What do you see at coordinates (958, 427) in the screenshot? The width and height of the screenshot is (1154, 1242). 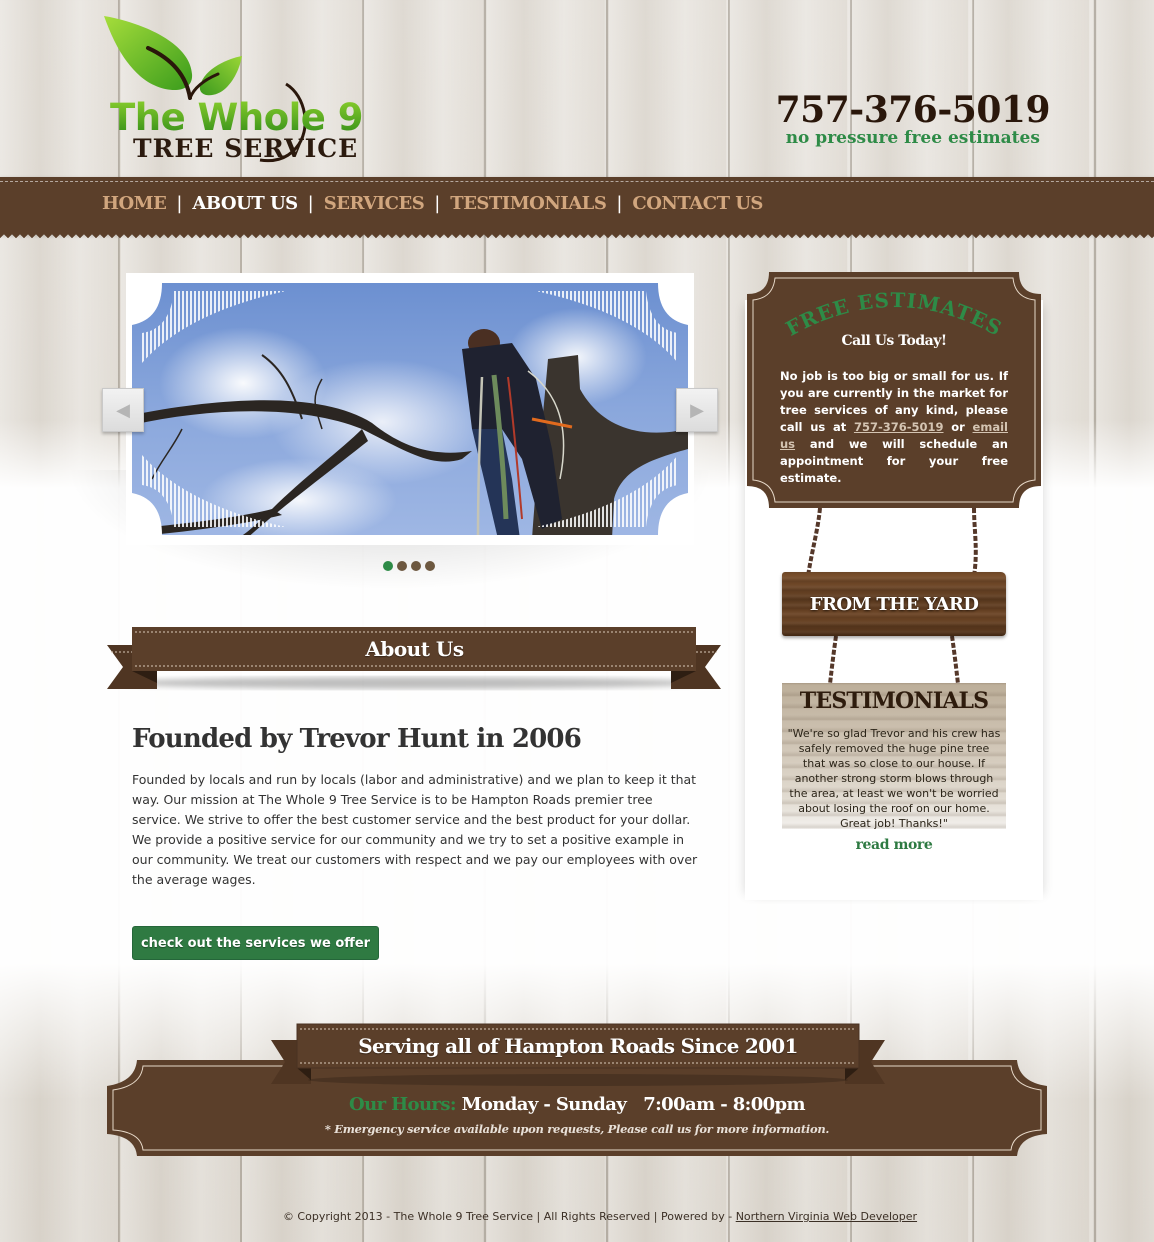 I see `estimate-body-text: or` at bounding box center [958, 427].